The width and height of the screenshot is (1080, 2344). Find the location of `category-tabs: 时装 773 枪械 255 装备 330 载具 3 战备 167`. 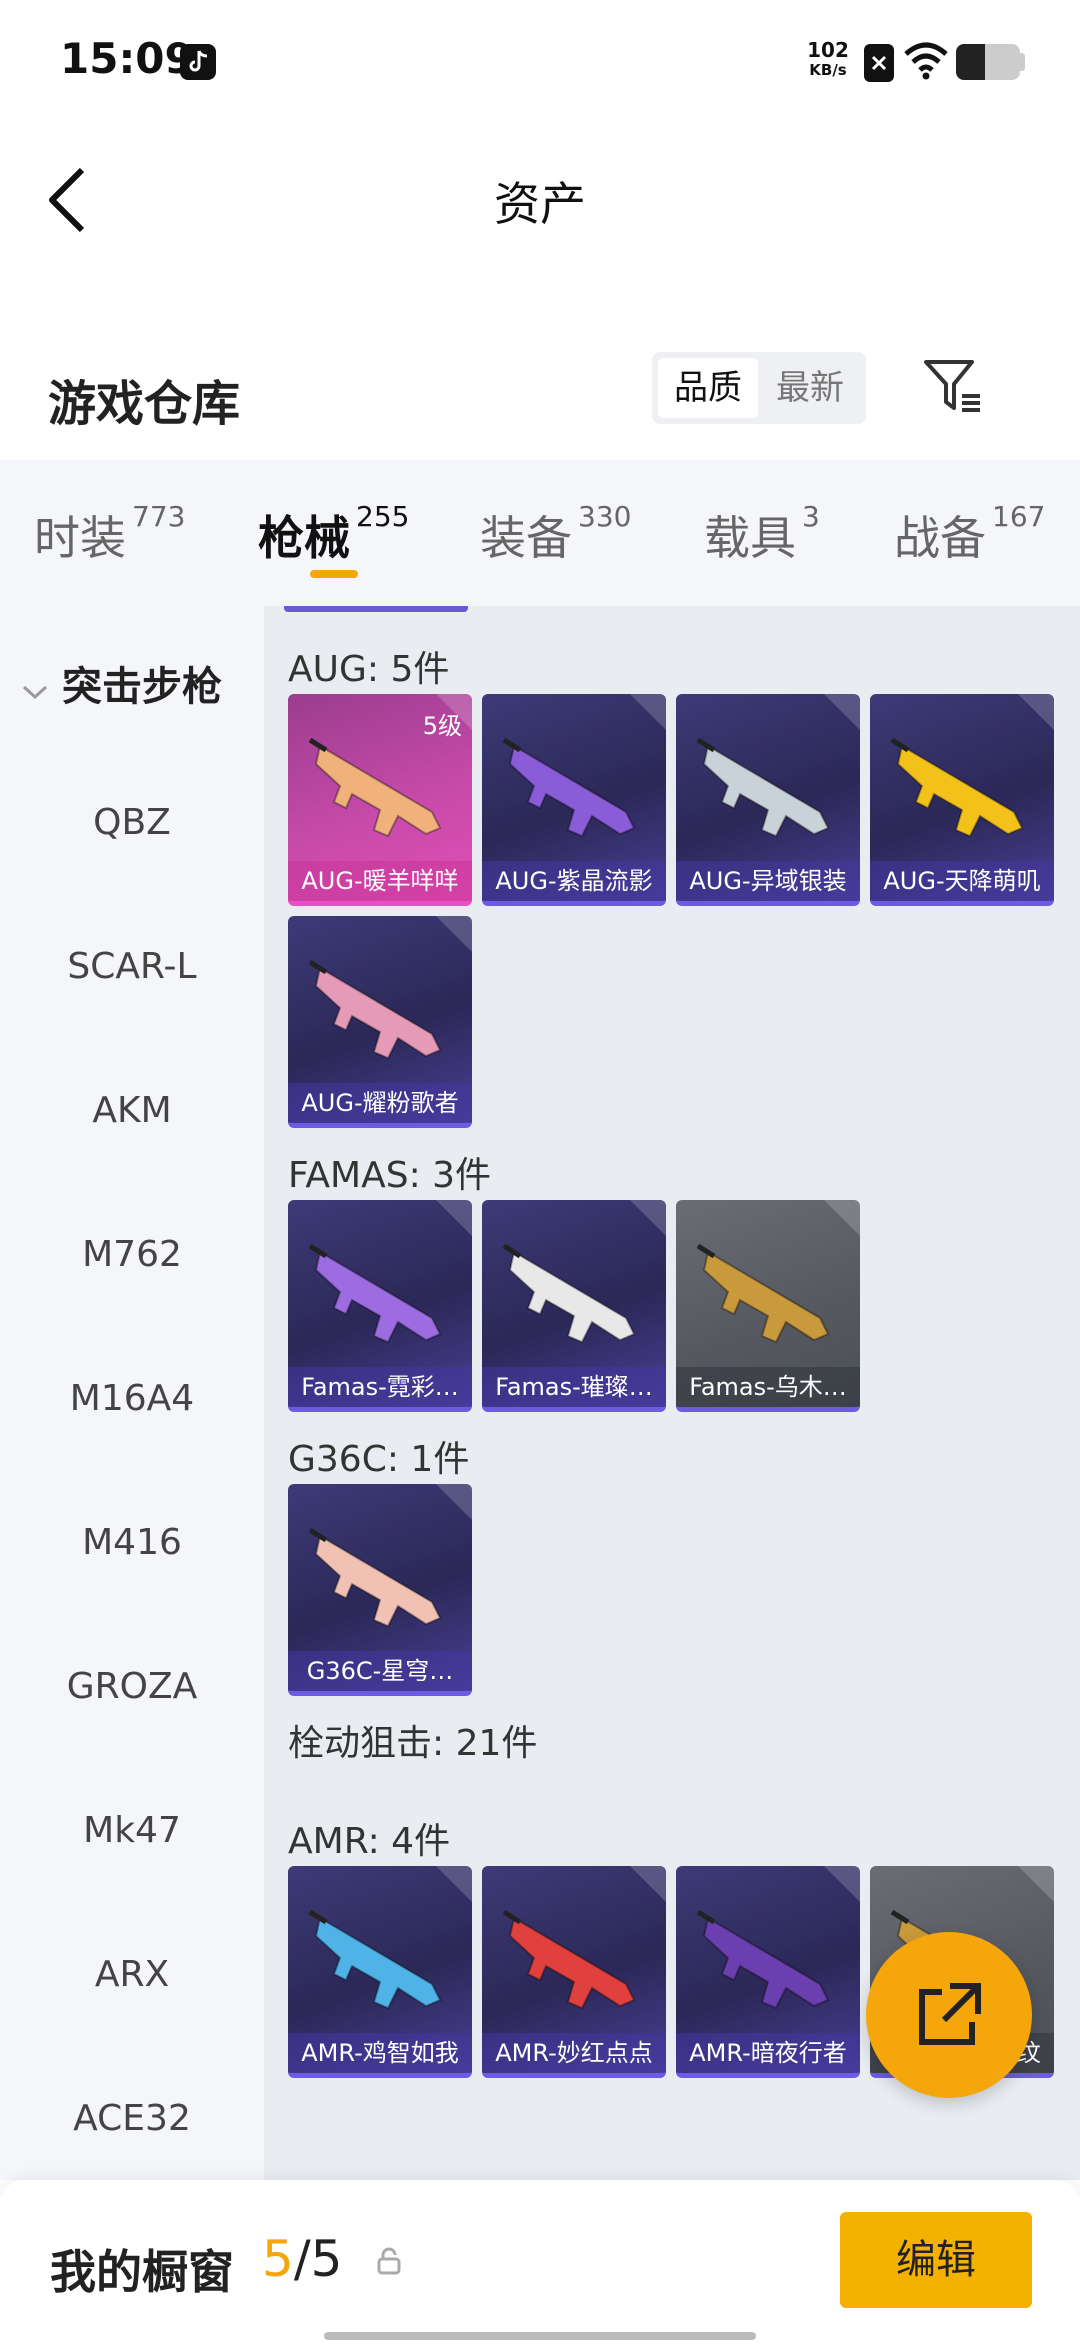

category-tabs: 时装 773 枪械 255 装备 330 载具 3 战备 167 is located at coordinates (540, 533).